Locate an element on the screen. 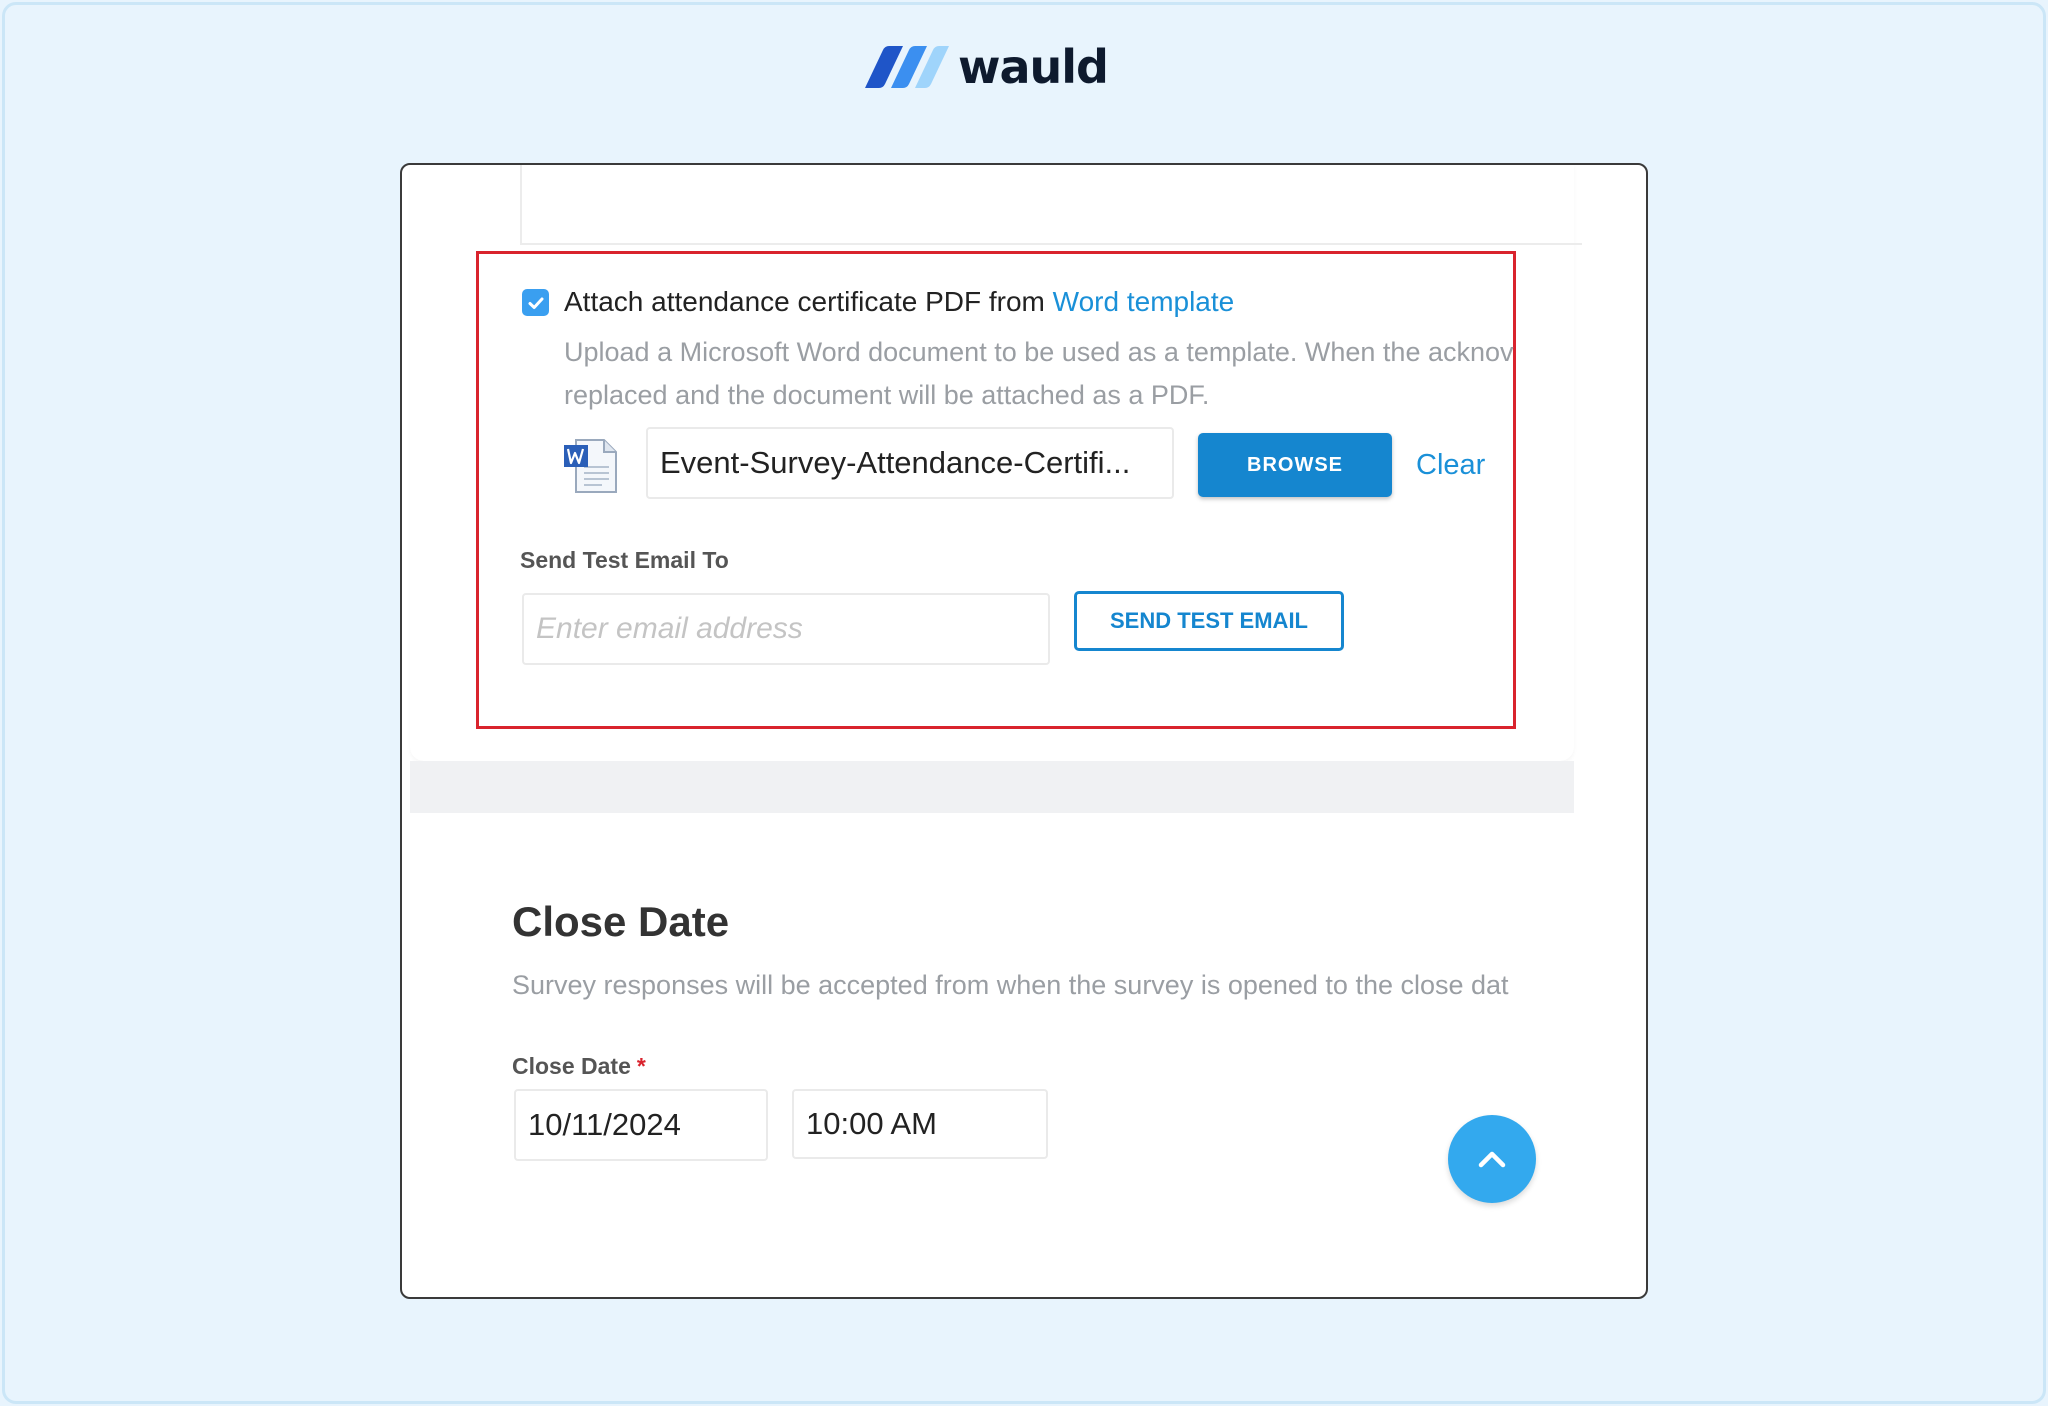 The width and height of the screenshot is (2048, 1406). attach-certificate-checkbox is located at coordinates (535, 302).